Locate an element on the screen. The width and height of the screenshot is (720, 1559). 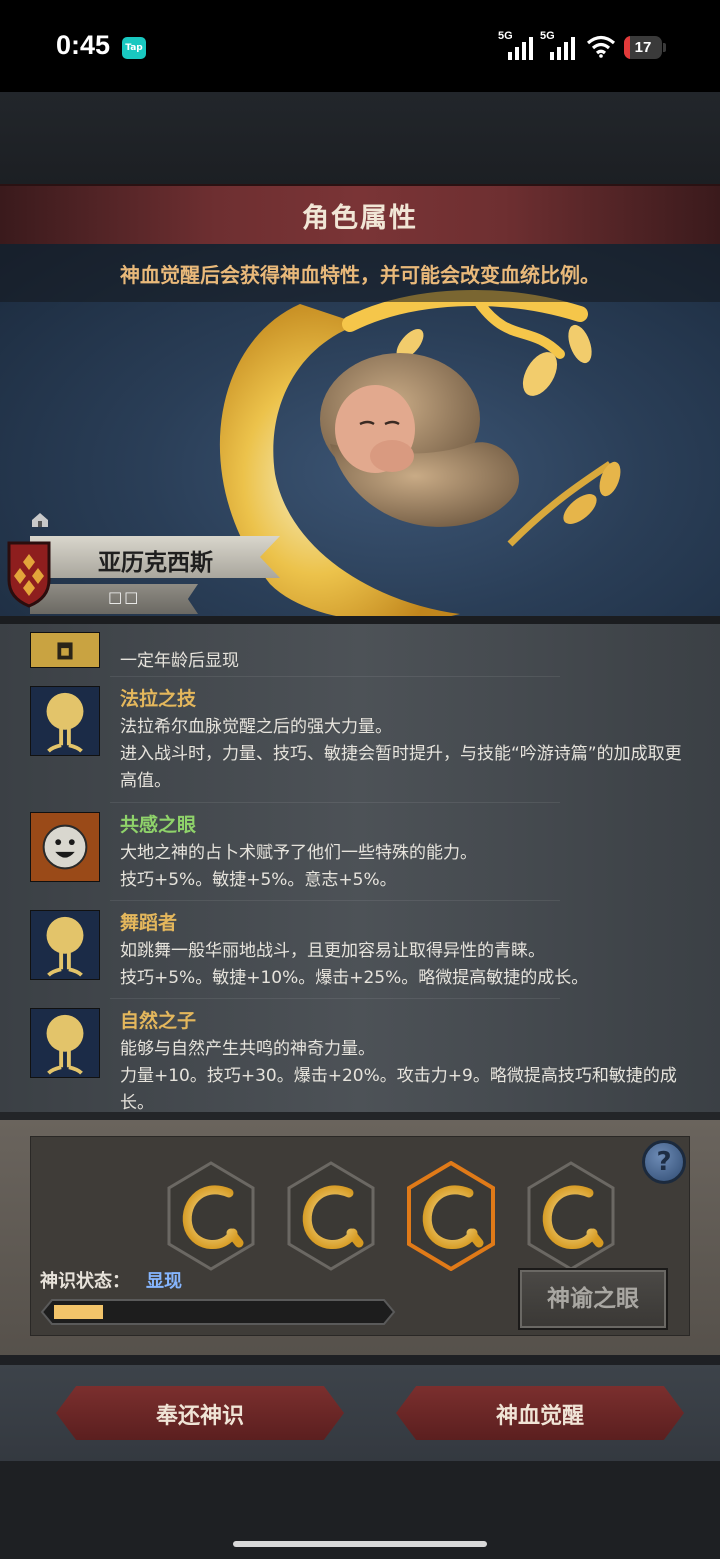
trait-description: 一定年龄后显现 is located at coordinates (179, 661).